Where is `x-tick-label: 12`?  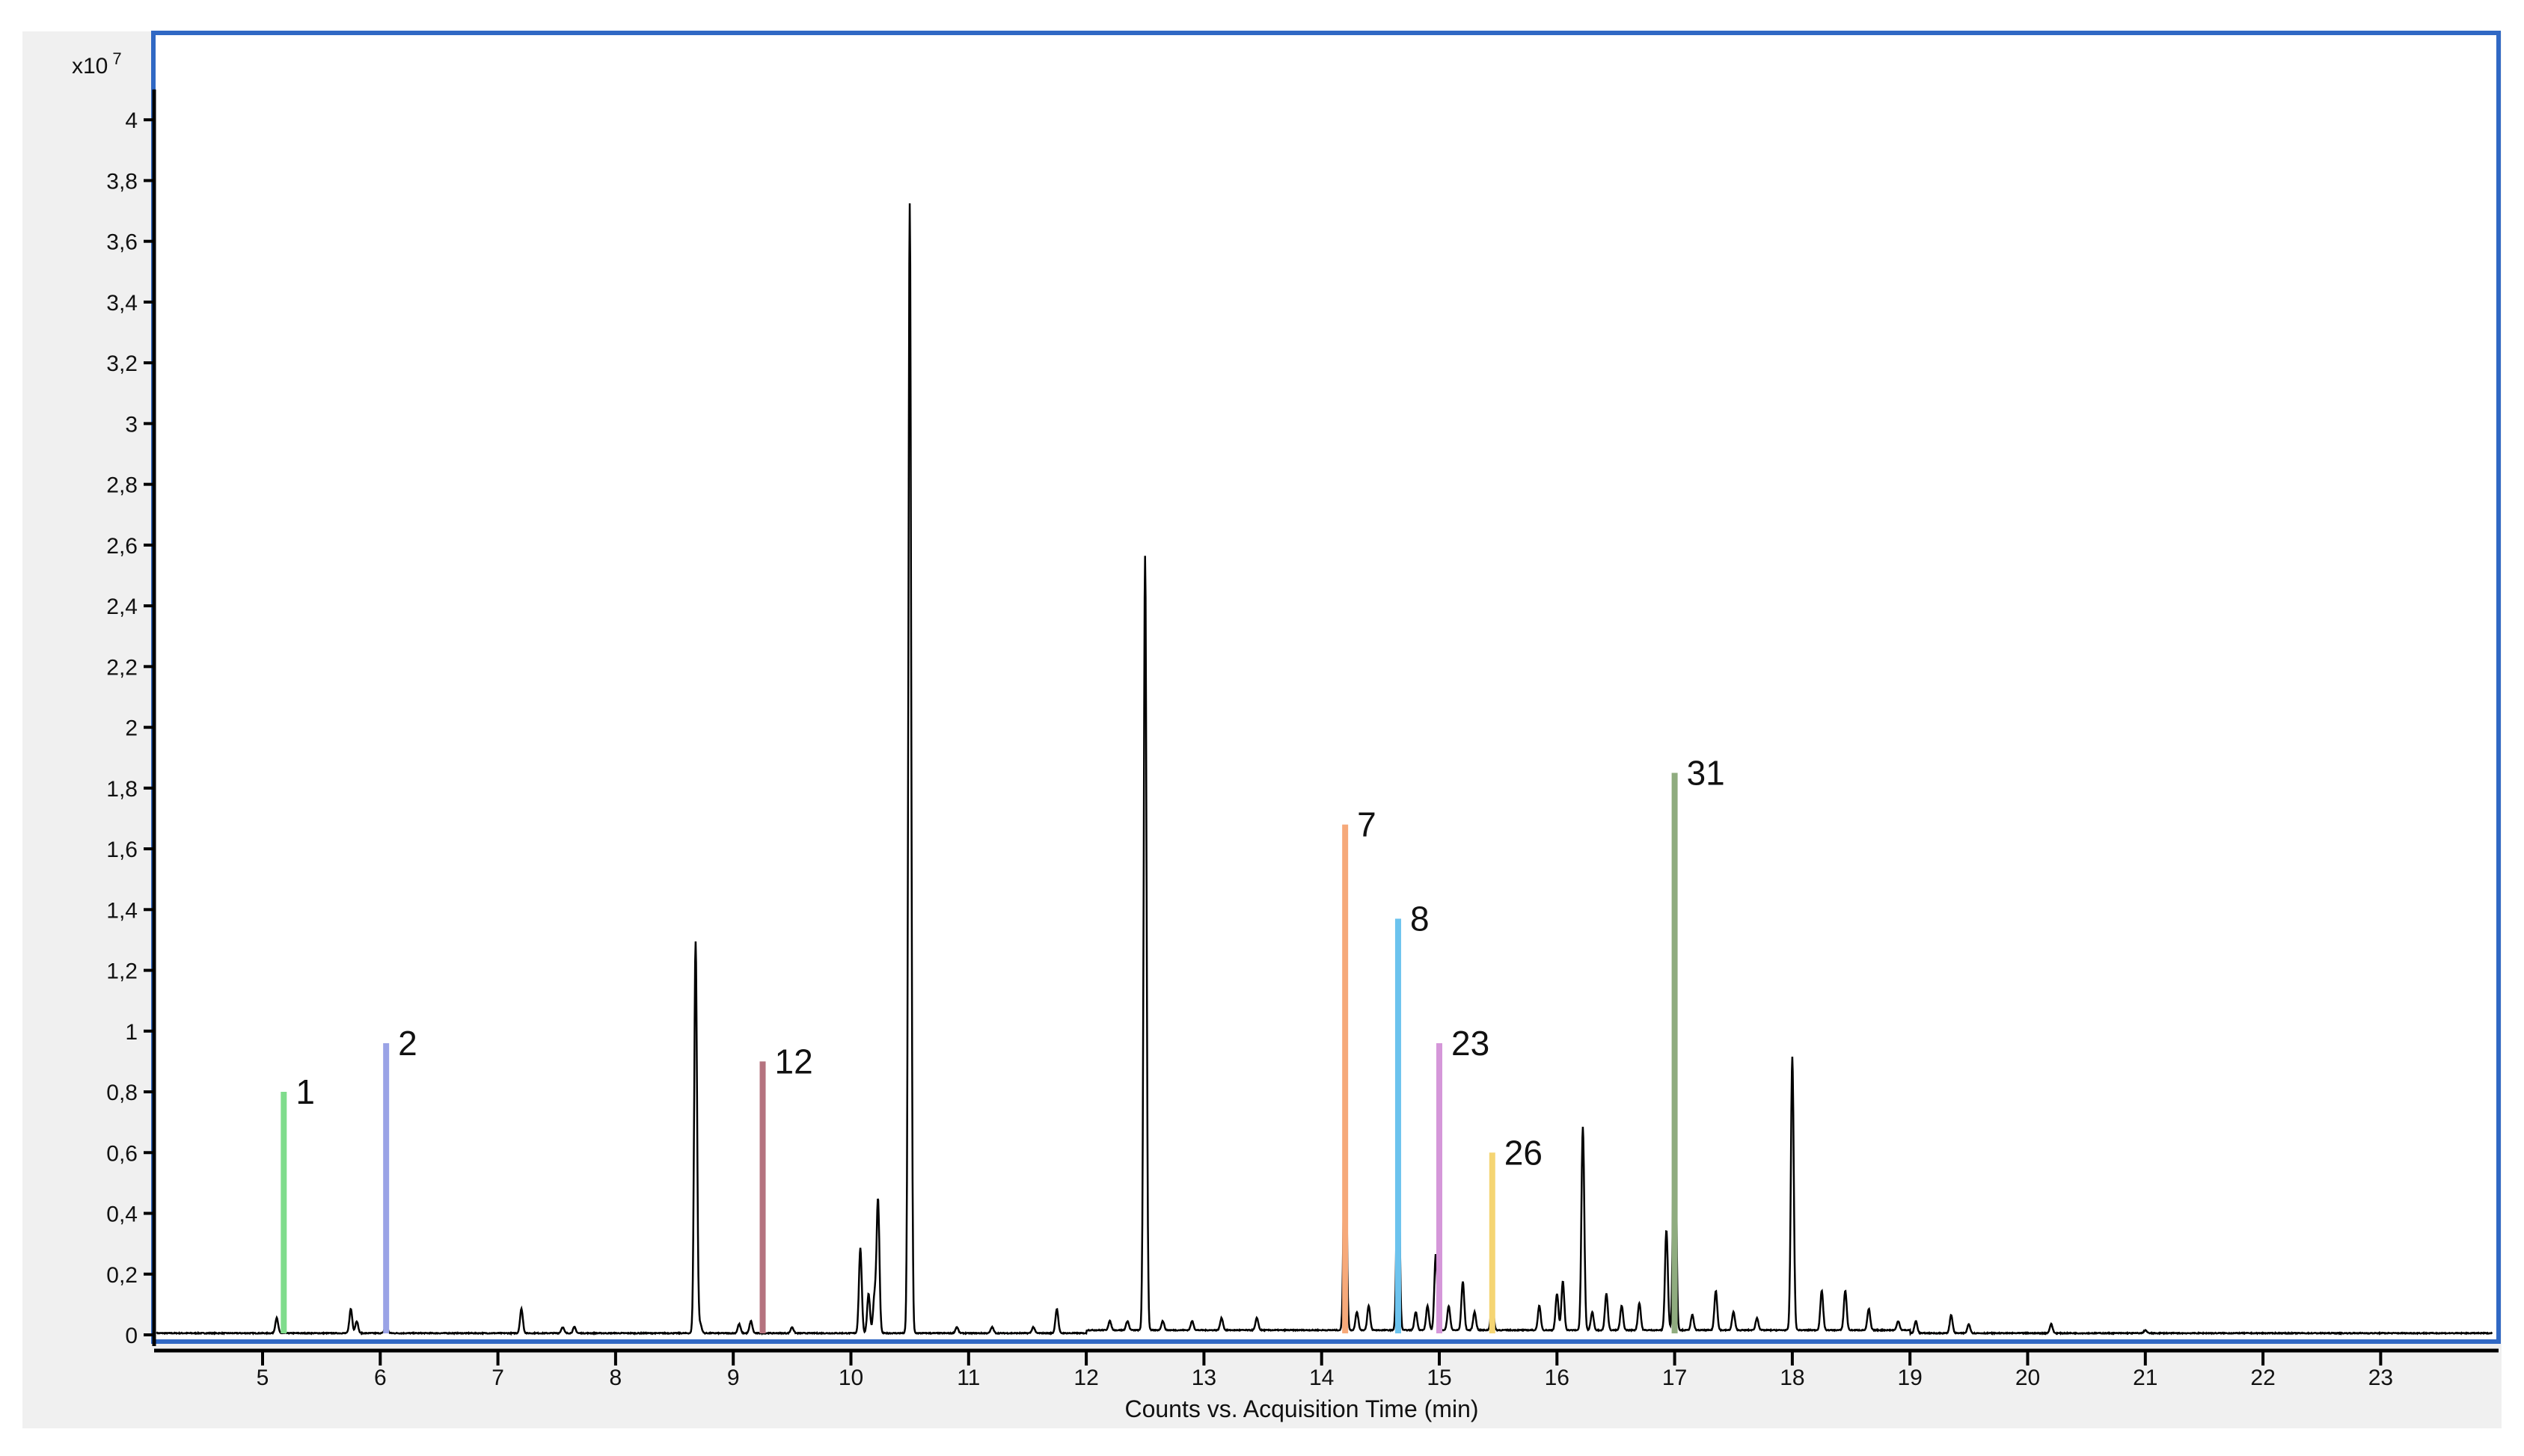 x-tick-label: 12 is located at coordinates (1085, 1378).